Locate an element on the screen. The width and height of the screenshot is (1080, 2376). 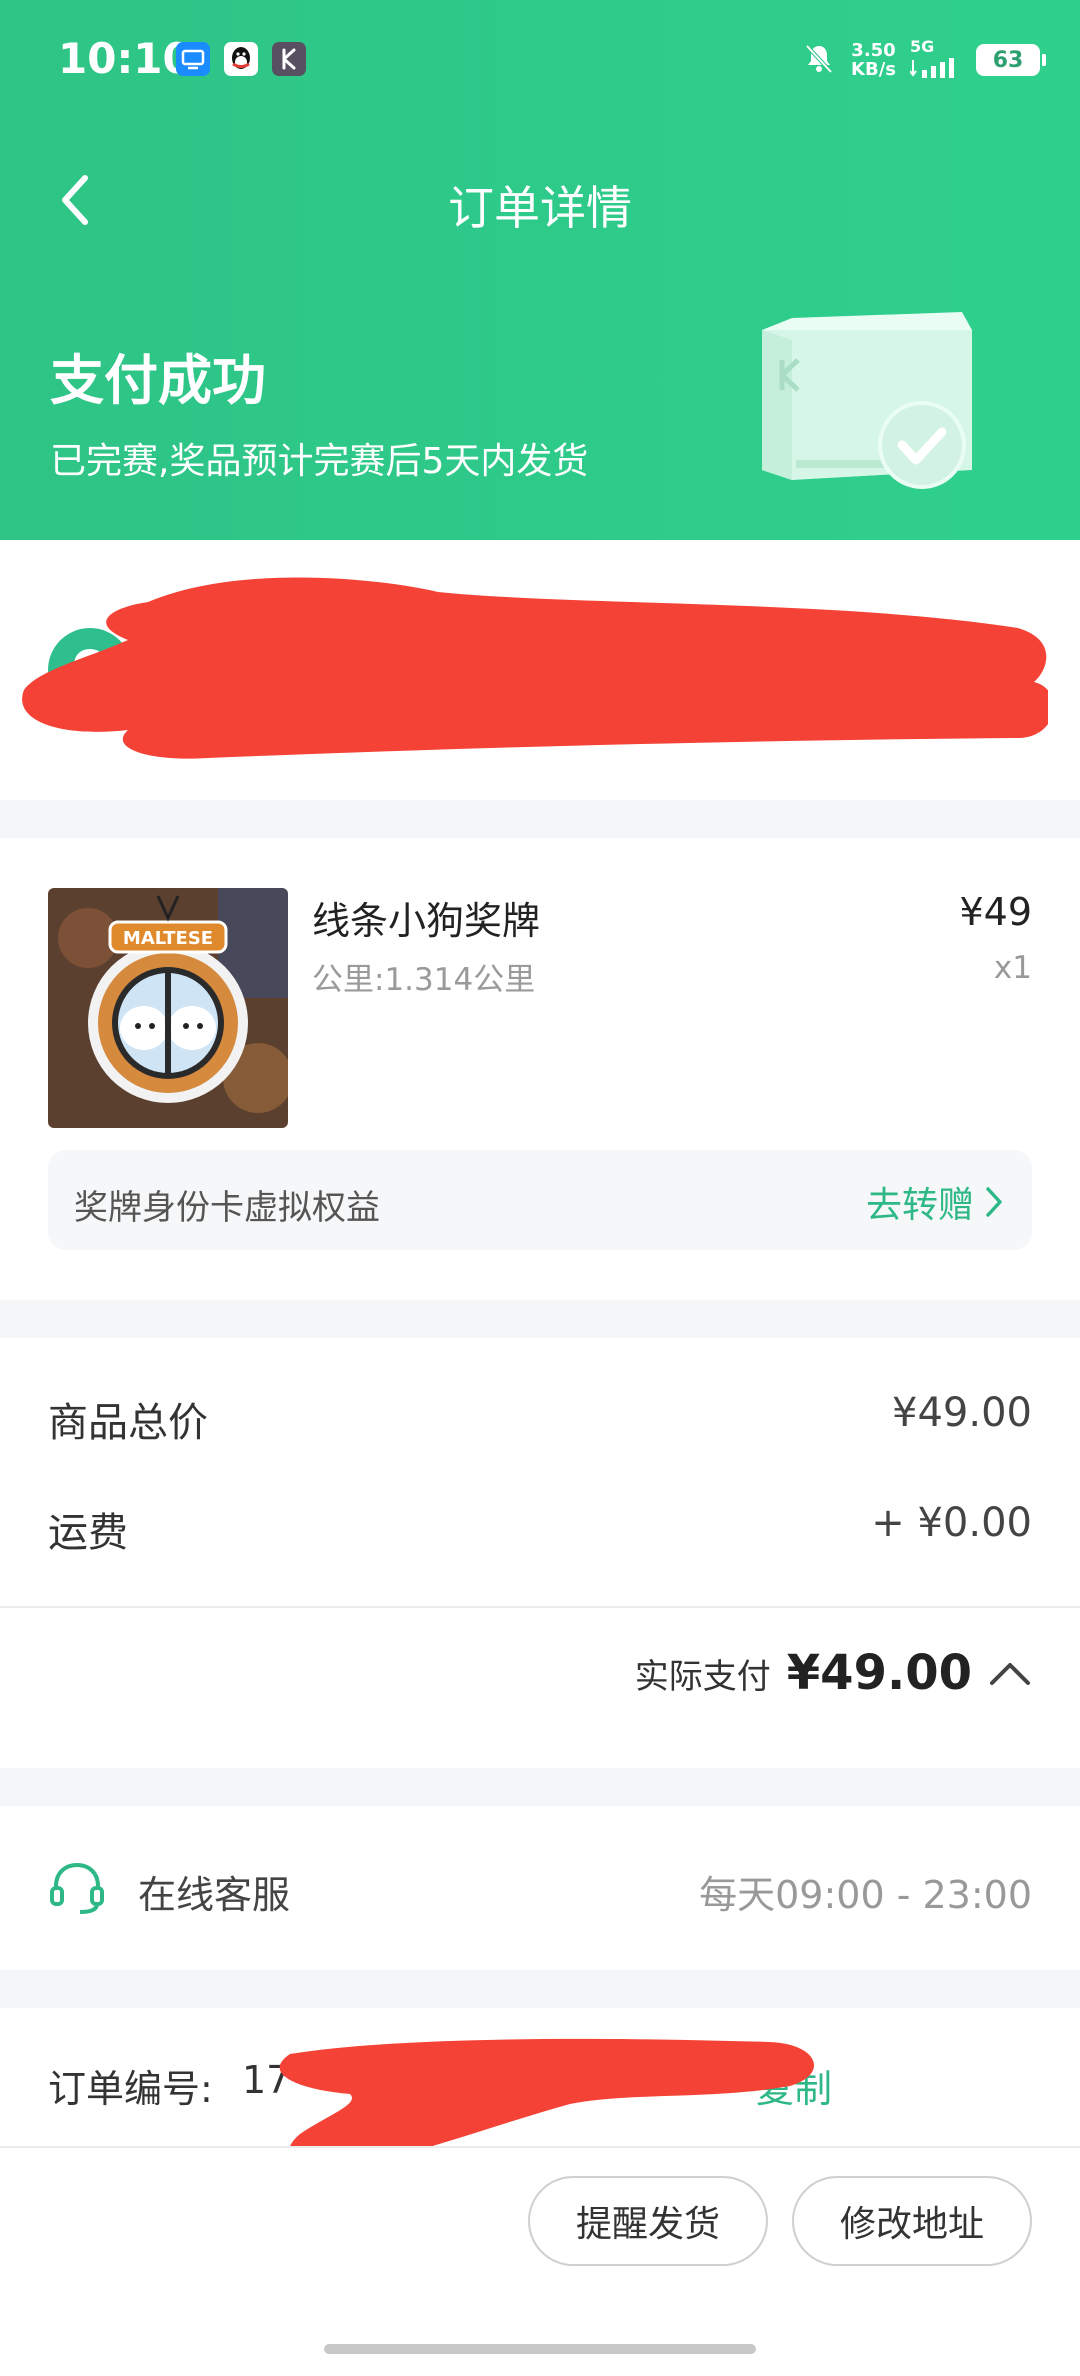
package-check-illustration is located at coordinates (867, 400).